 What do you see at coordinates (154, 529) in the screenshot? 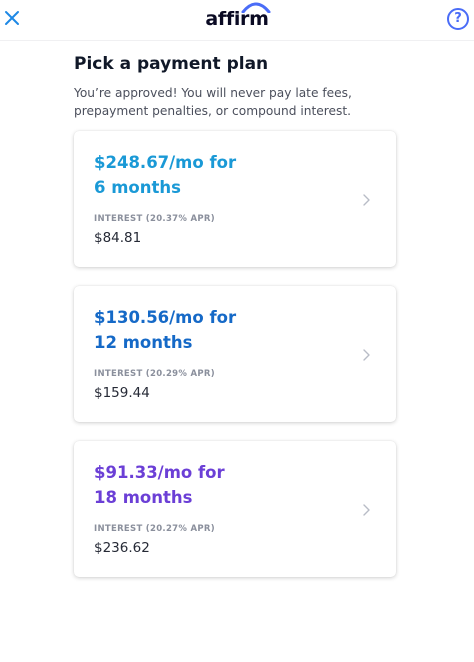
I see `interest-label: INTEREST (20.27% APR)` at bounding box center [154, 529].